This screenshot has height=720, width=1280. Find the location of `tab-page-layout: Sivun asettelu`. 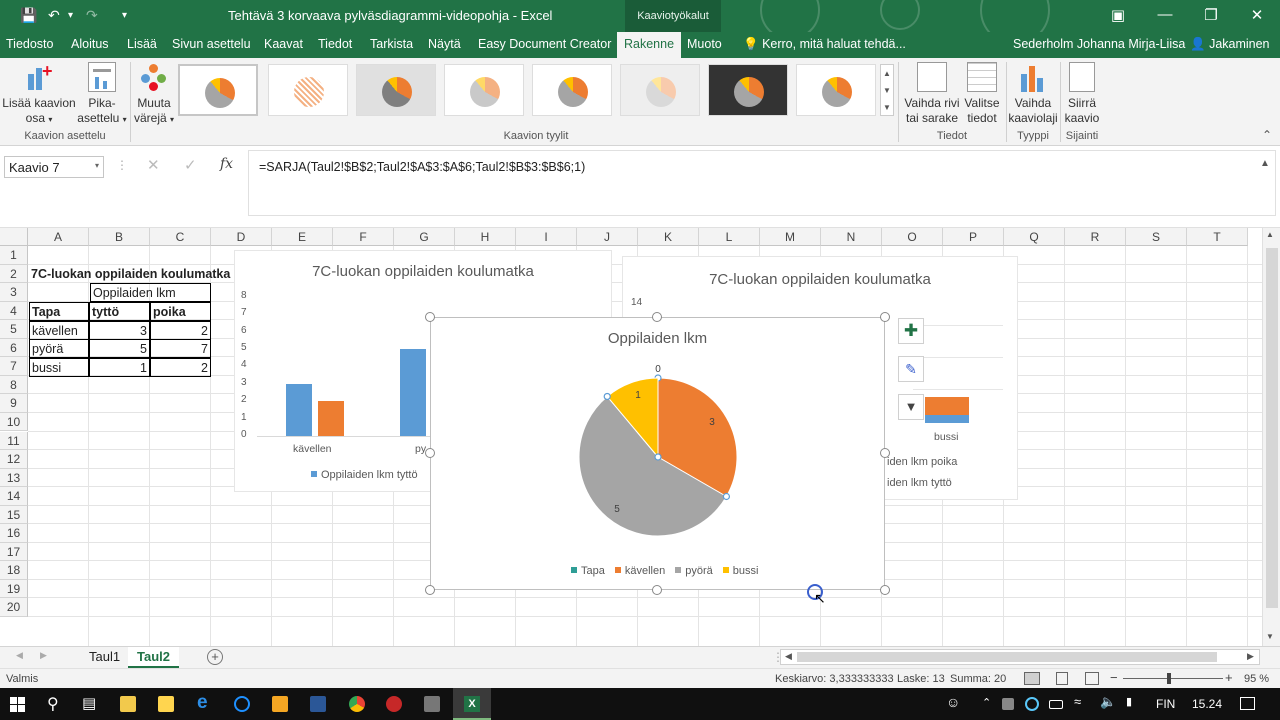

tab-page-layout: Sivun asettelu is located at coordinates (211, 44).